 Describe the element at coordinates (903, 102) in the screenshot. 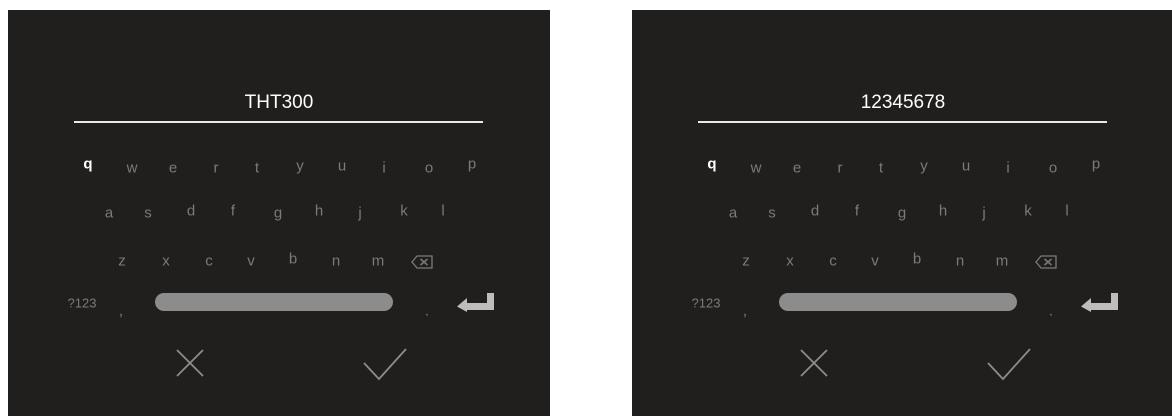

I see `entry-text: 12345678` at that location.